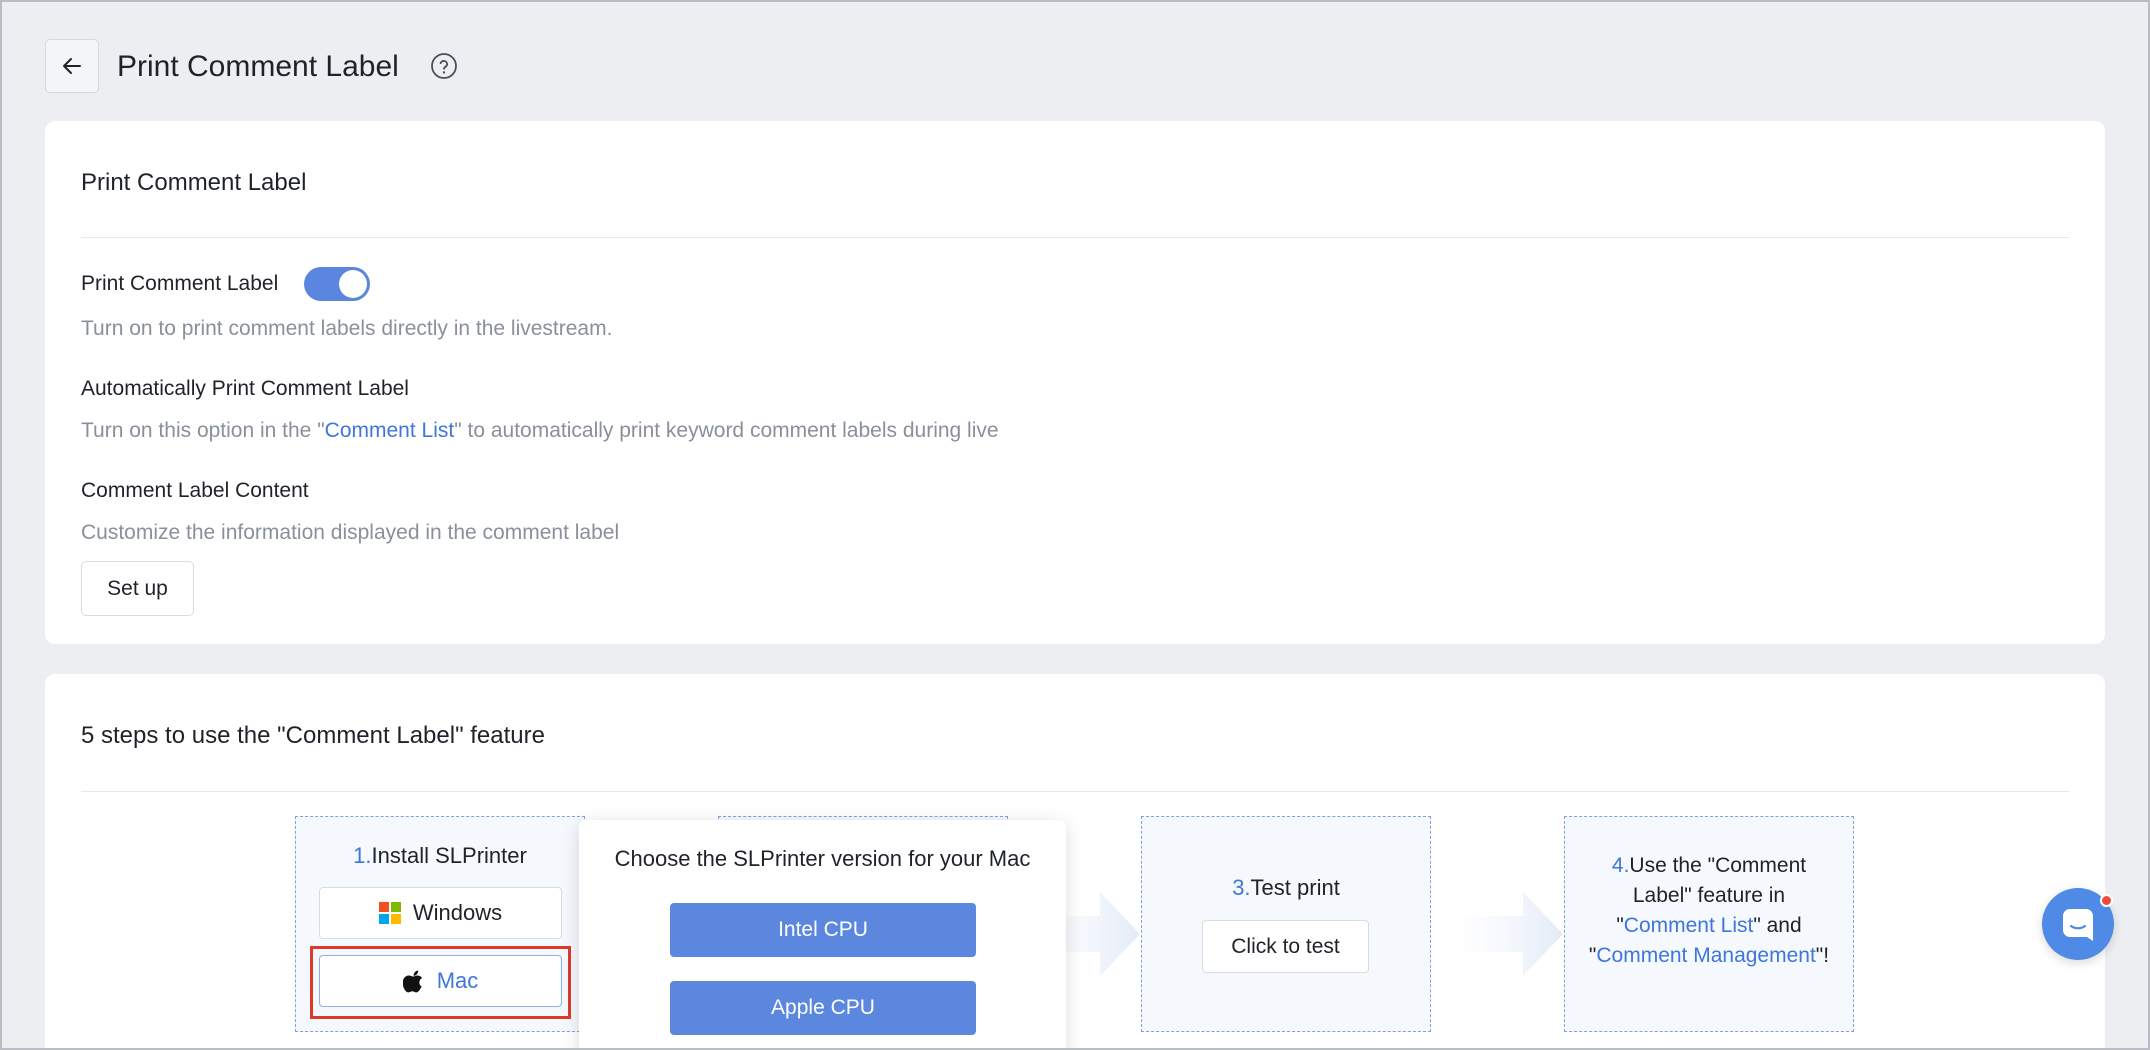  What do you see at coordinates (449, 855) in the screenshot?
I see `step1-label: Install SLPrinter` at bounding box center [449, 855].